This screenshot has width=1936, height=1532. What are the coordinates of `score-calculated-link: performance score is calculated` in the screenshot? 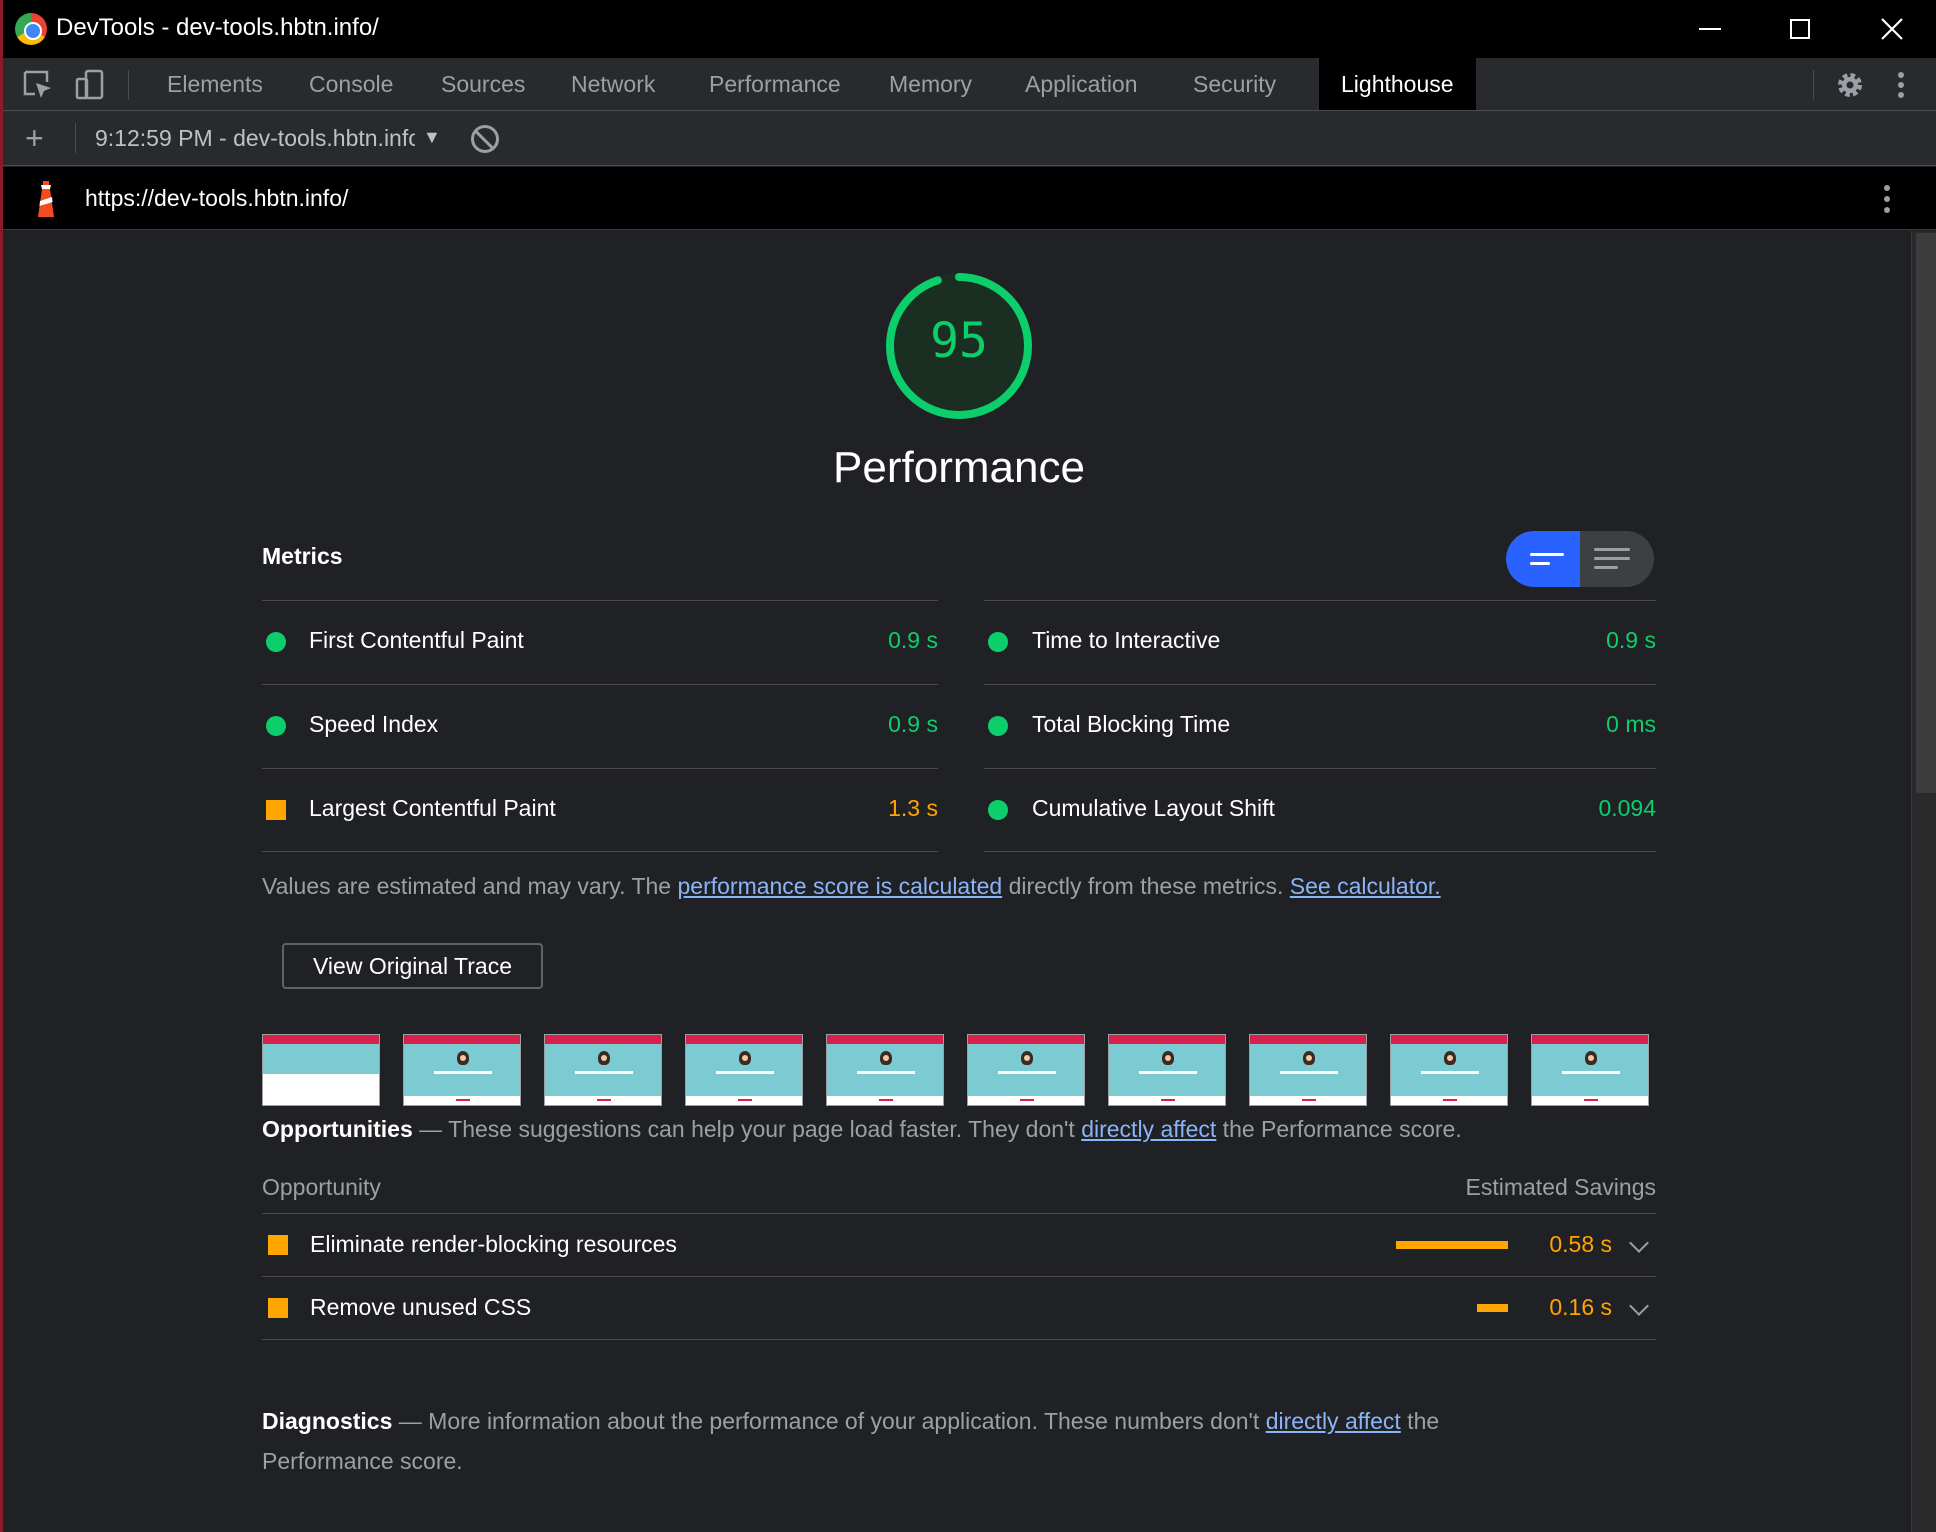 It's located at (839, 886).